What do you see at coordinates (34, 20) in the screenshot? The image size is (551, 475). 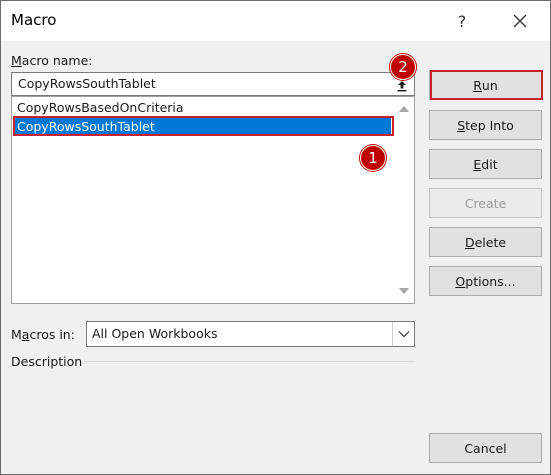 I see `dialog-title: Macro` at bounding box center [34, 20].